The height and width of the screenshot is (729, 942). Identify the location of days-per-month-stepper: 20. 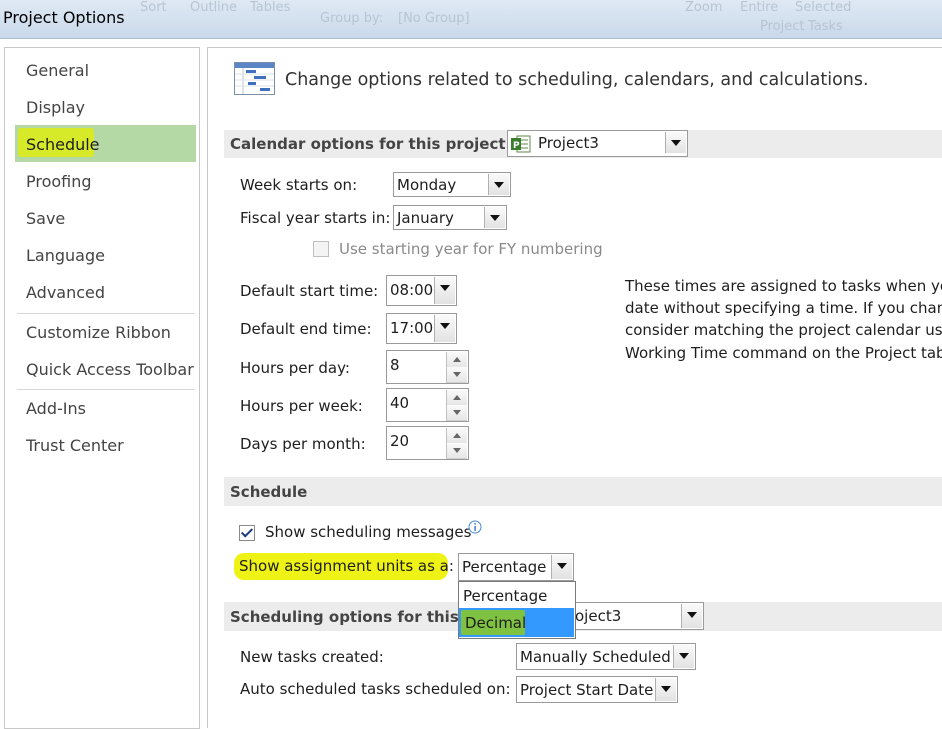
(427, 443).